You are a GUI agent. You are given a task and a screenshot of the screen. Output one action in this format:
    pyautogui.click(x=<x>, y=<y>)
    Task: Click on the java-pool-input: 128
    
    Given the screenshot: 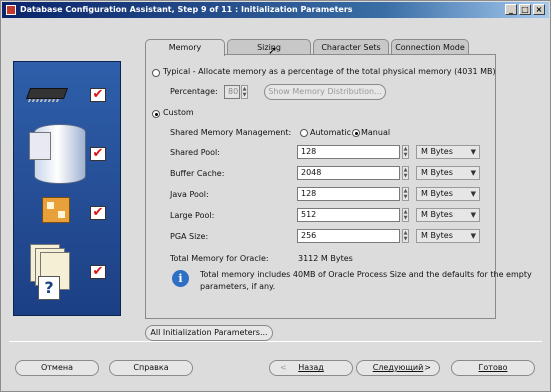 What is the action you would take?
    pyautogui.click(x=348, y=194)
    